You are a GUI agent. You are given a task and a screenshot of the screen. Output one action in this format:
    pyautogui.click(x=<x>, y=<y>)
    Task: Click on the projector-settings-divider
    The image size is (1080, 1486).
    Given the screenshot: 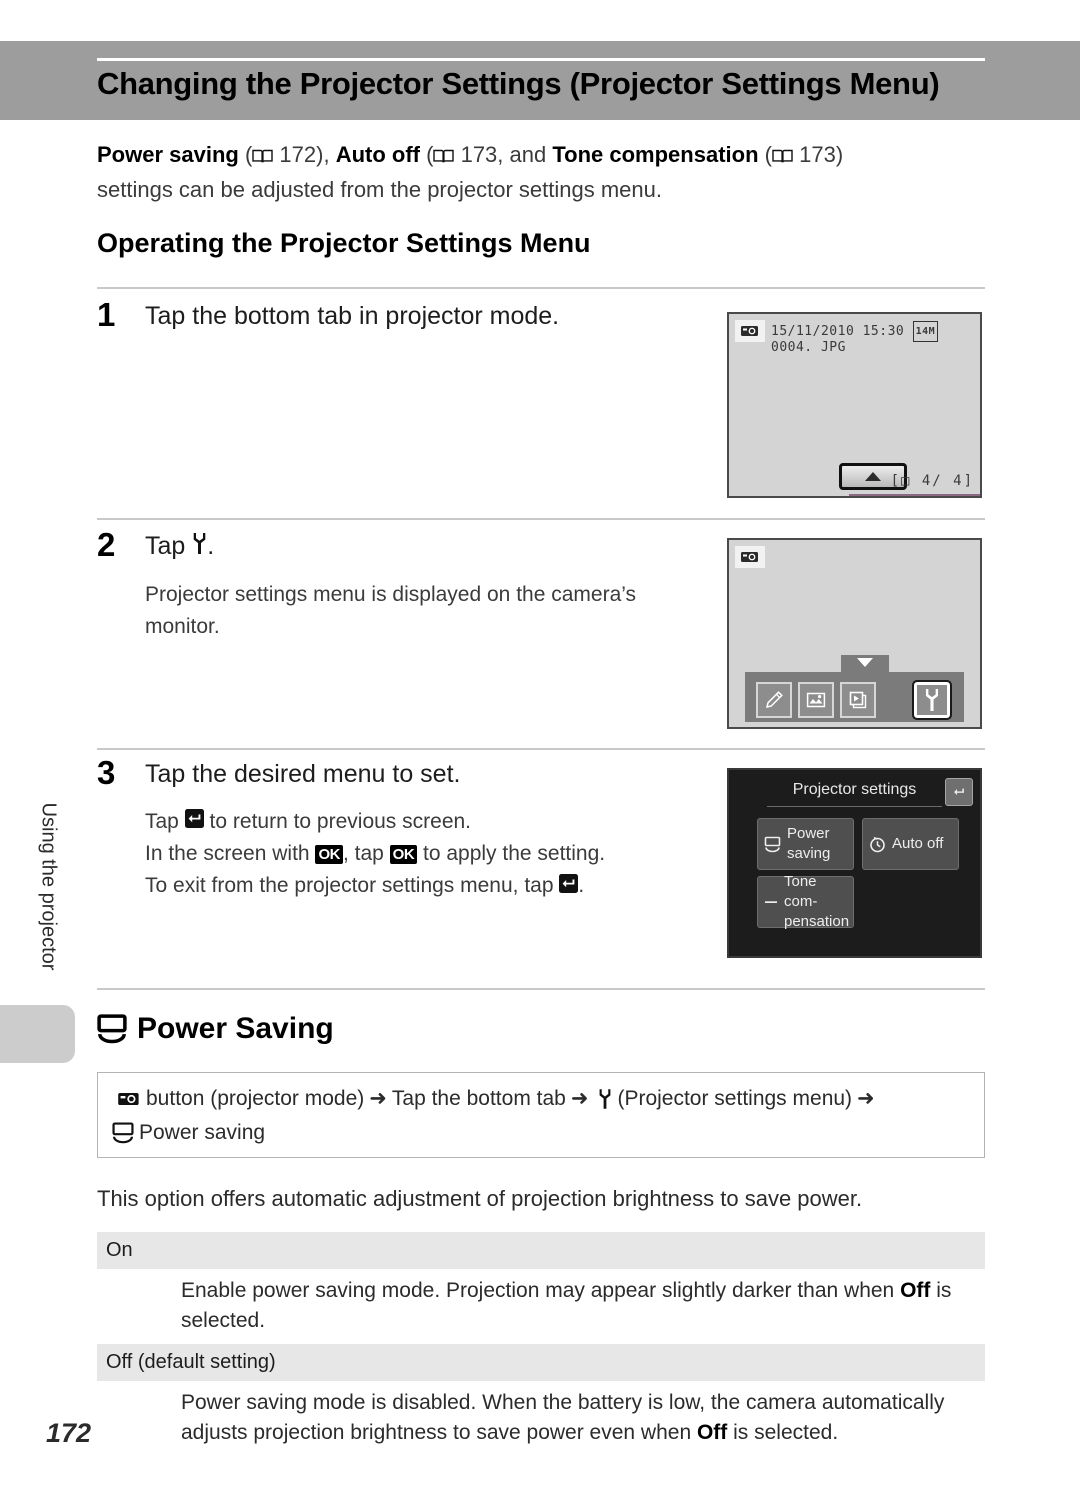 What is the action you would take?
    pyautogui.click(x=854, y=806)
    